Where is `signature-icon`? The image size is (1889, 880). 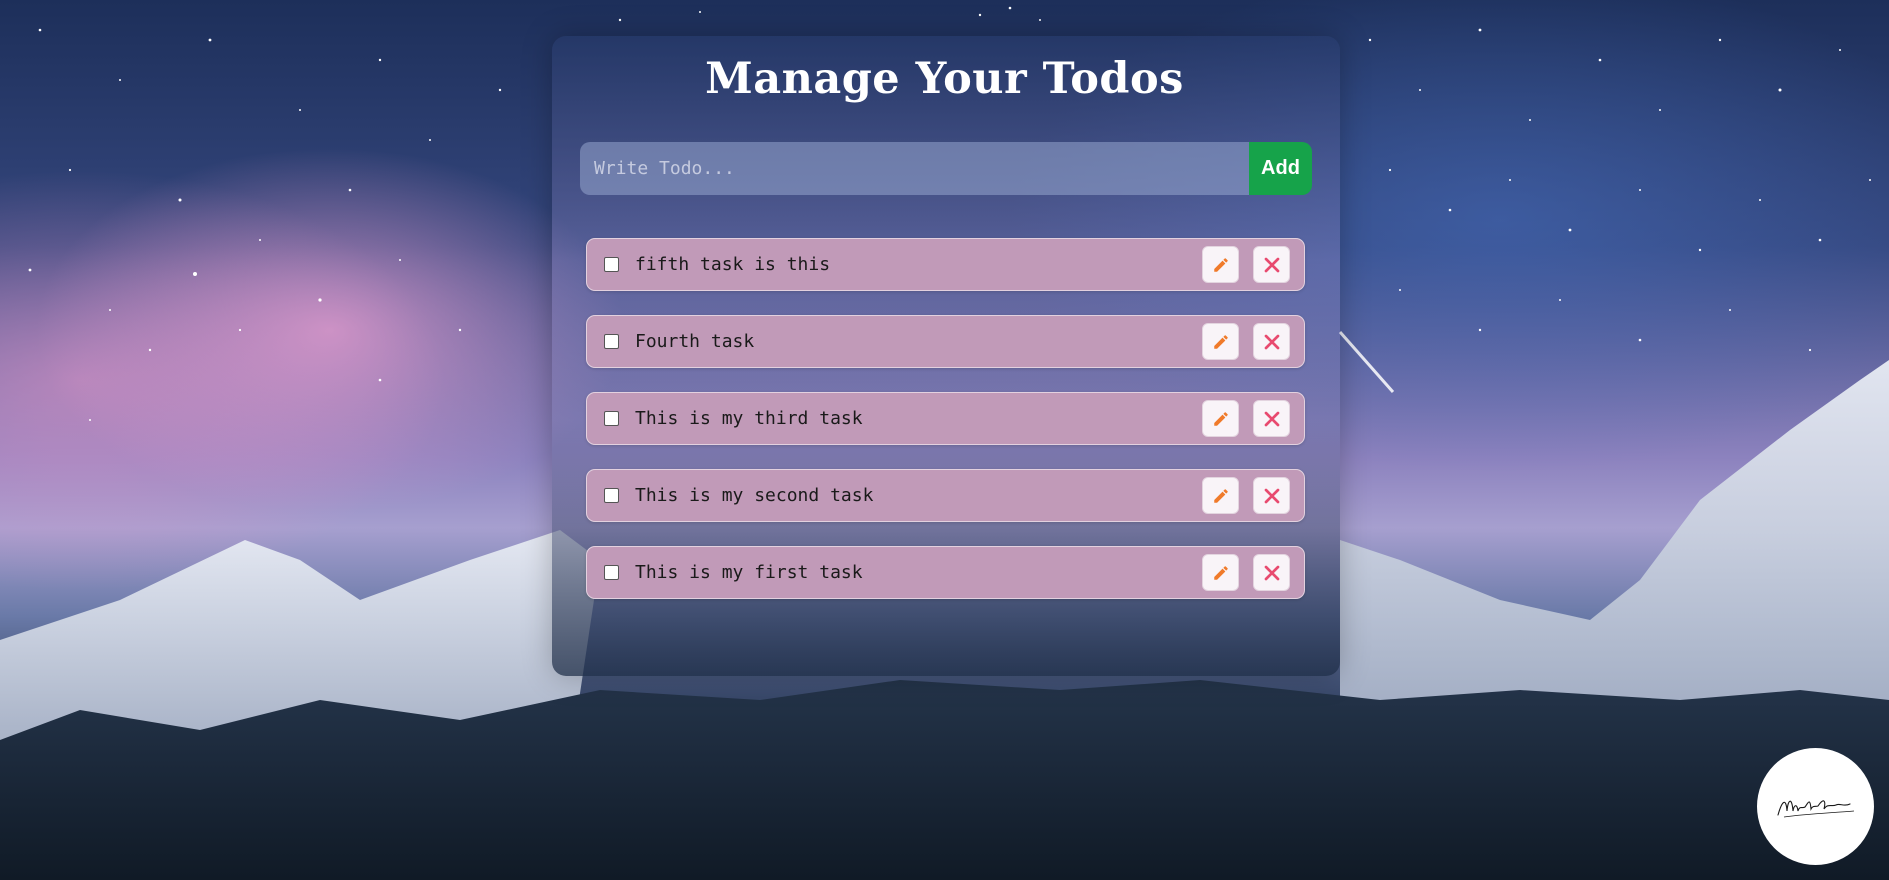 signature-icon is located at coordinates (1815, 808).